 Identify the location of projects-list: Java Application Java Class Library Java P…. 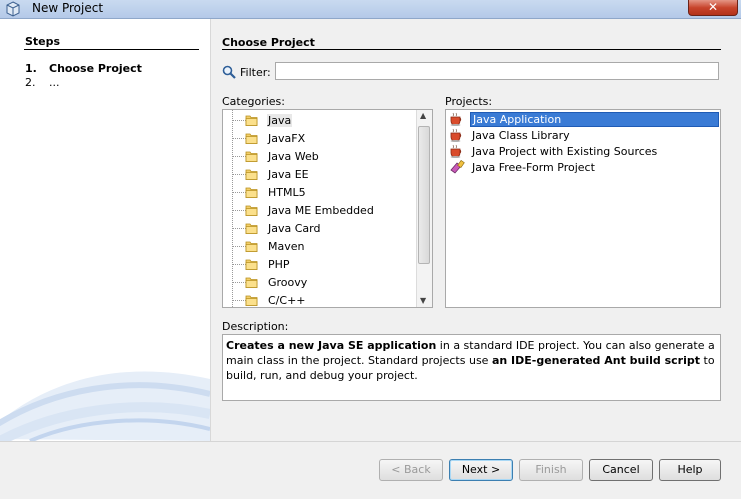
(583, 208).